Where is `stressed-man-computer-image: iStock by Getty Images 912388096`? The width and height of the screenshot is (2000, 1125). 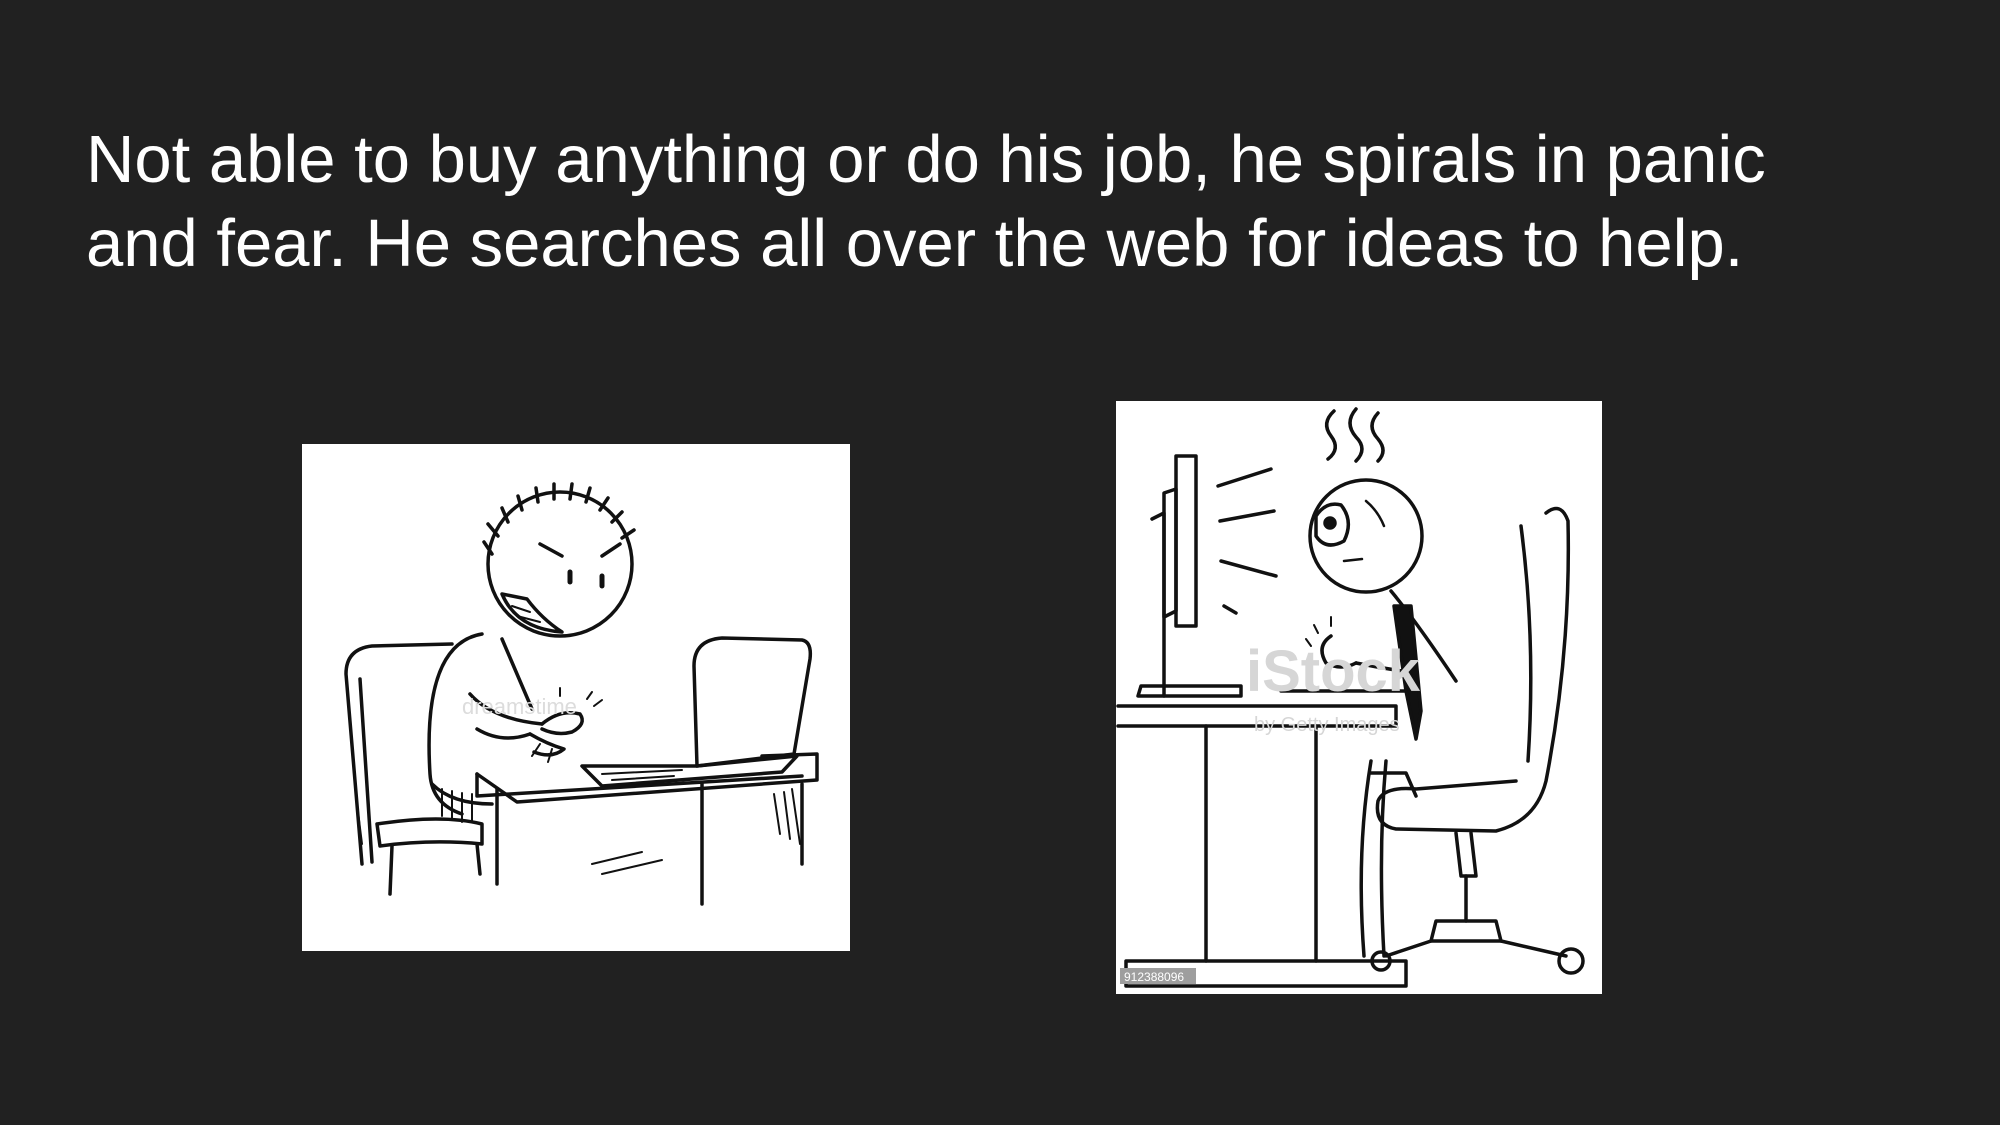 stressed-man-computer-image: iStock by Getty Images 912388096 is located at coordinates (1359, 697).